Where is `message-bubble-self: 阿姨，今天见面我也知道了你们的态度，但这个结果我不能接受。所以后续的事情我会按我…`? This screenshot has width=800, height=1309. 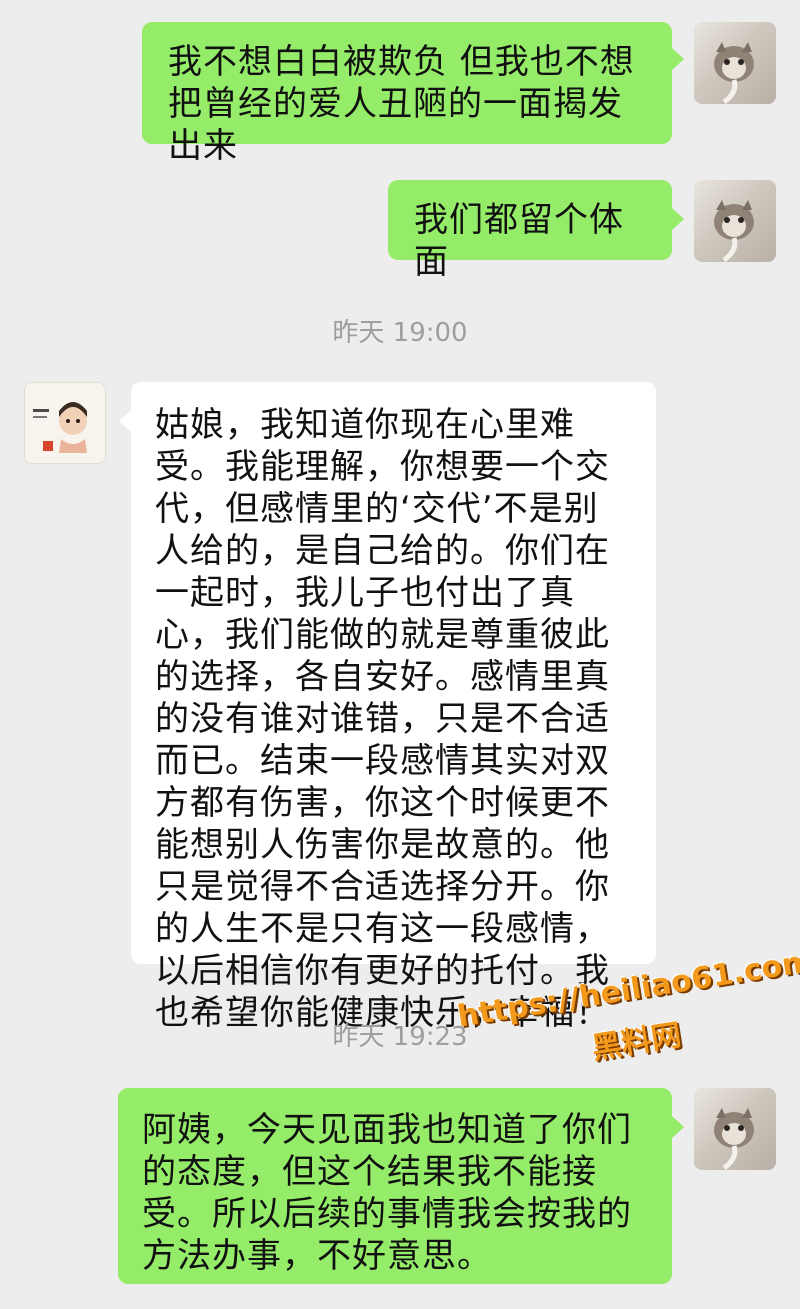
message-bubble-self: 阿姨，今天见面我也知道了你们的态度，但这个结果我不能接受。所以后续的事情我会按我… is located at coordinates (395, 1186).